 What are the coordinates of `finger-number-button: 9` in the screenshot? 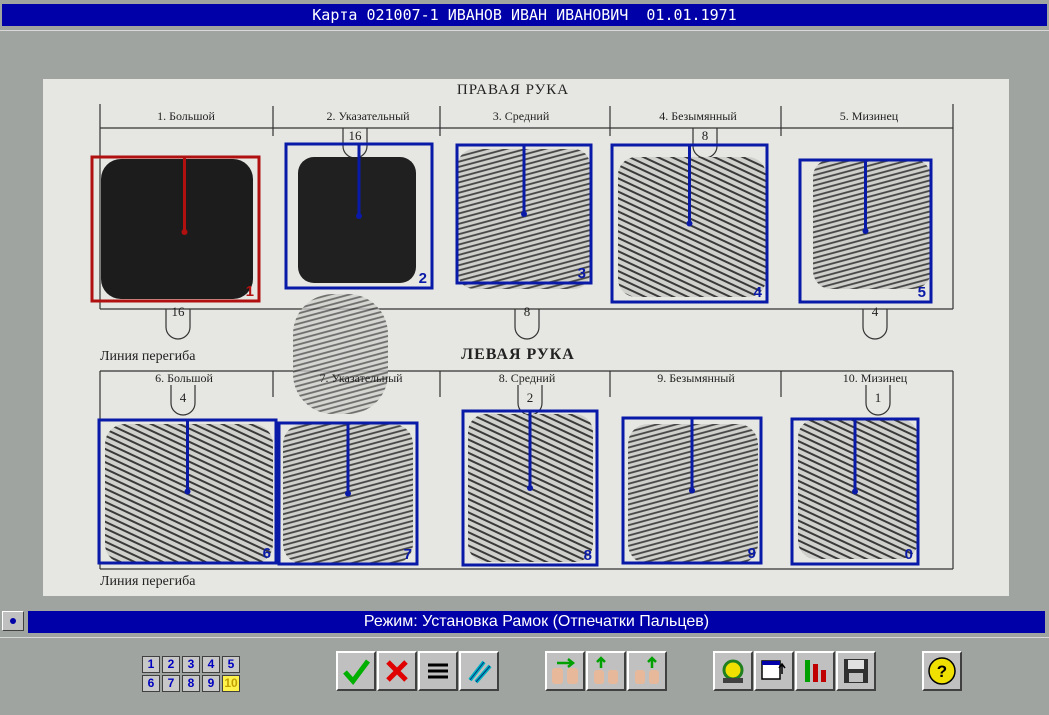 It's located at (211, 683).